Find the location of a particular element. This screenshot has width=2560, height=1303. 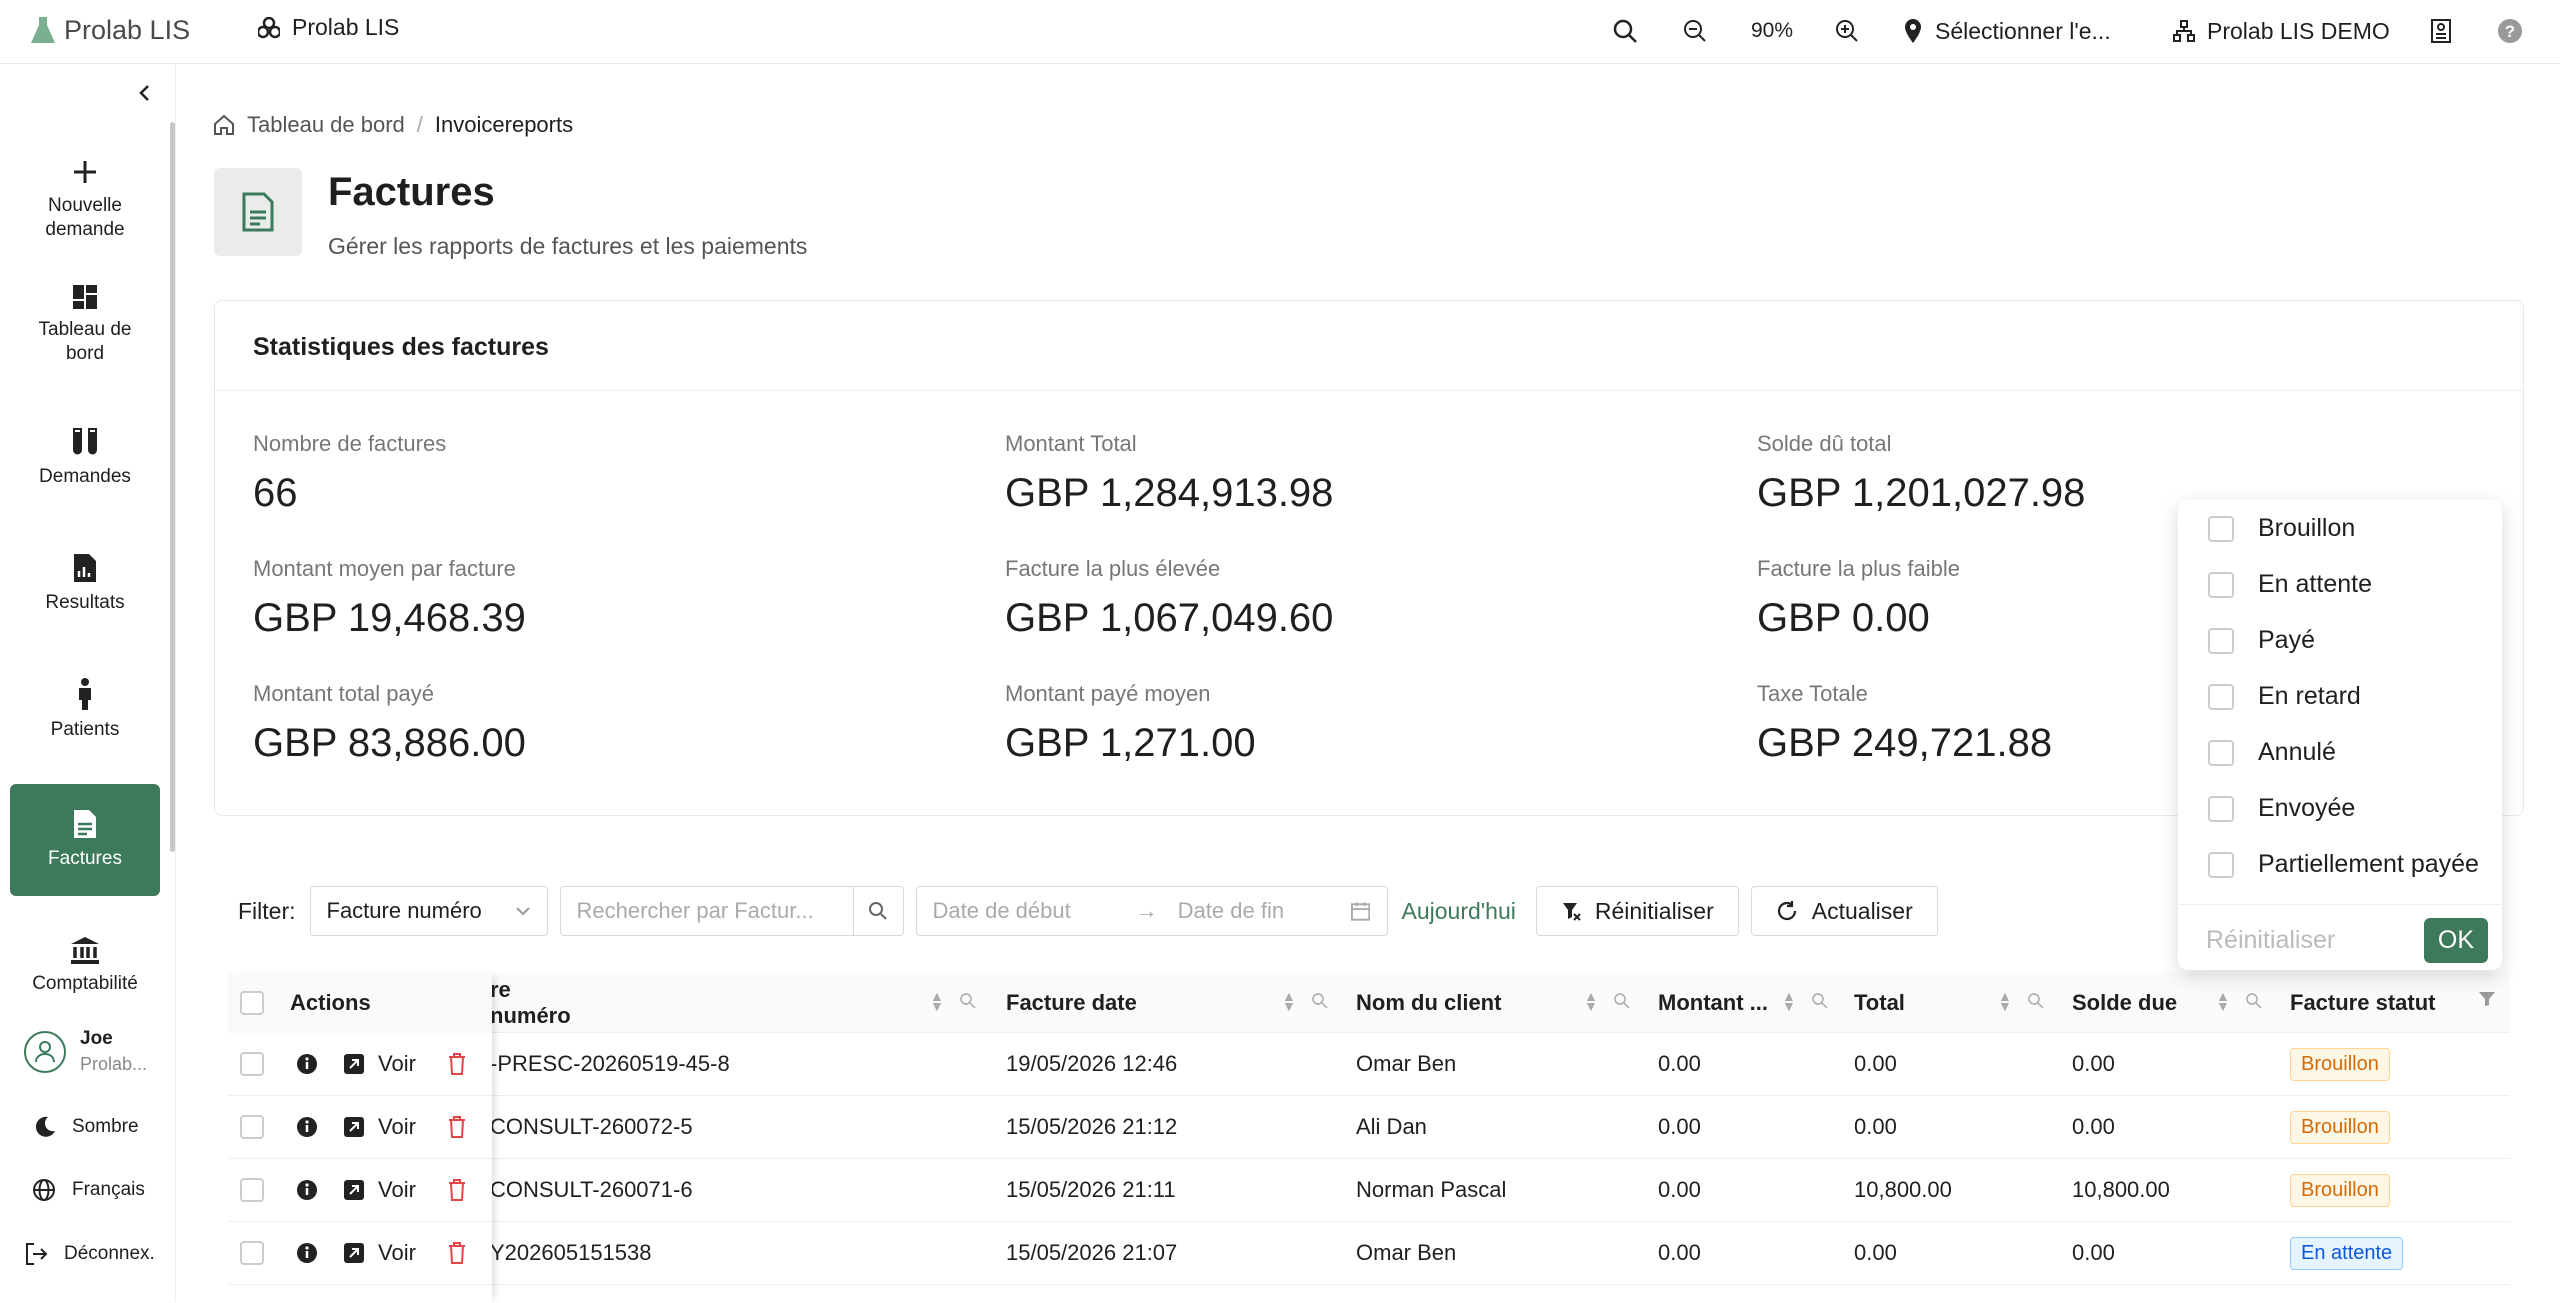

today-link: Aujourd'hui is located at coordinates (1459, 911).